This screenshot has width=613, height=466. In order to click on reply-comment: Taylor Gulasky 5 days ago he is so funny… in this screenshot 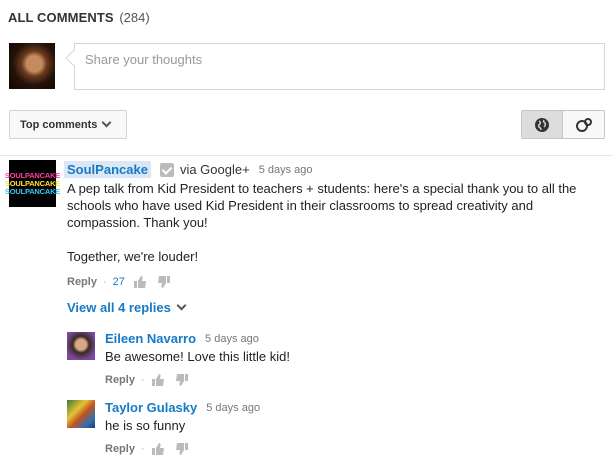, I will do `click(182, 428)`.